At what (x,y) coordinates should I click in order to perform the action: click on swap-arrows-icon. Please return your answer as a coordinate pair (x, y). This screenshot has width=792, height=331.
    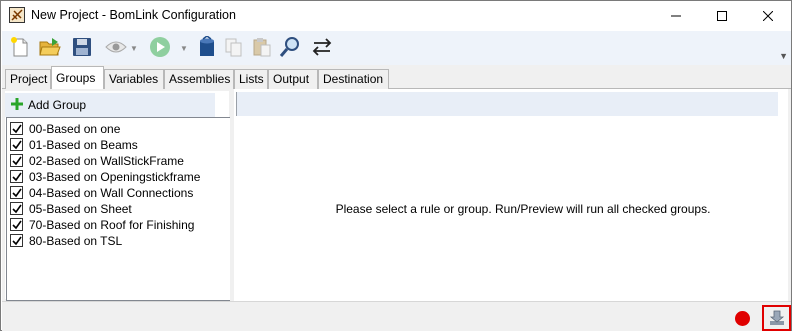
    Looking at the image, I should click on (322, 47).